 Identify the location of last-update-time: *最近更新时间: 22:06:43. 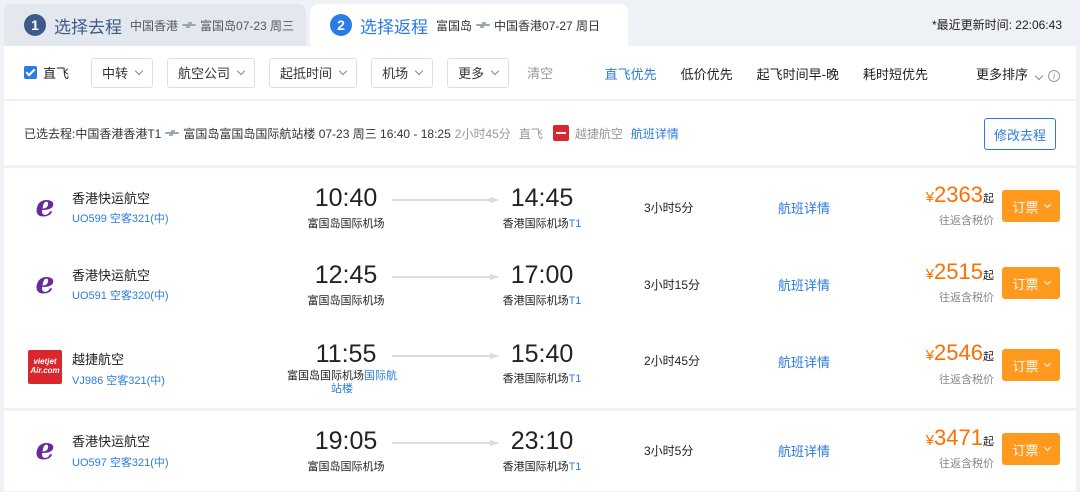
(996, 25).